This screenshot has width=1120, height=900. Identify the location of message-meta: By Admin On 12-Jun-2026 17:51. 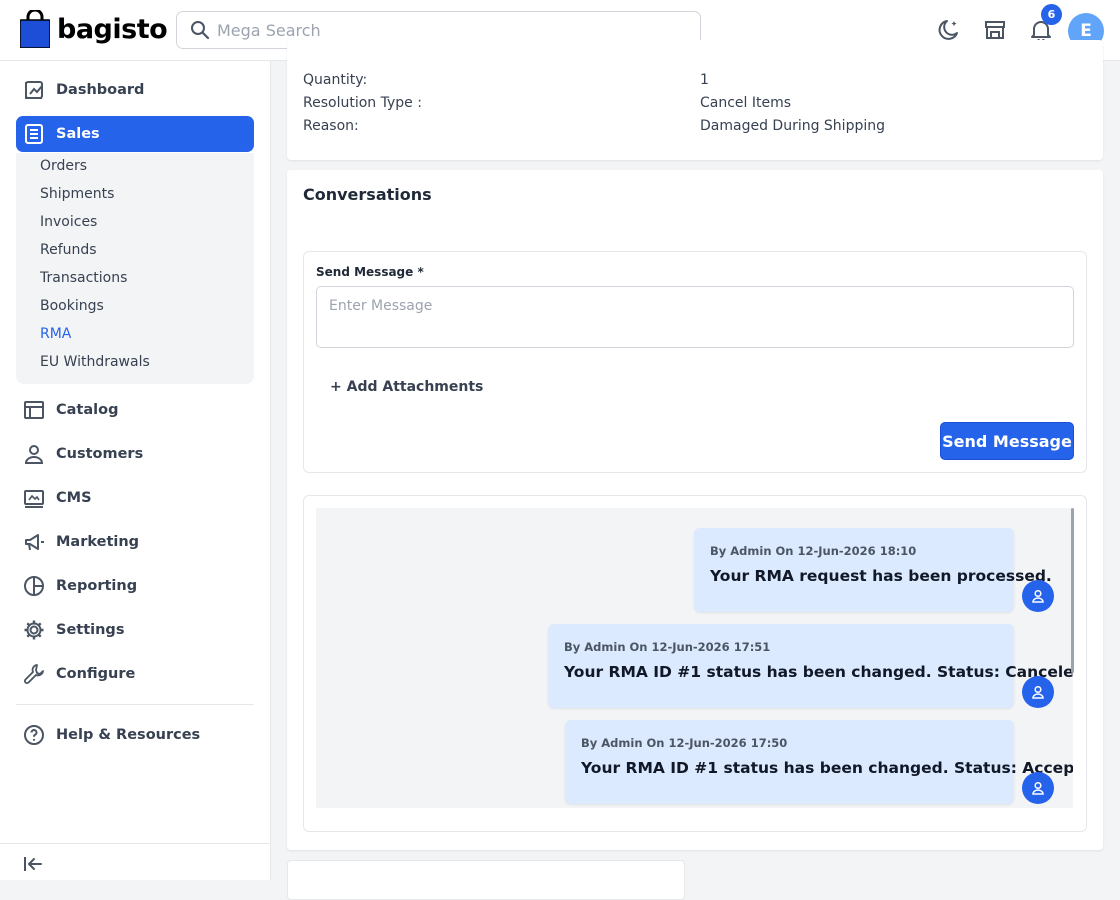
(667, 647).